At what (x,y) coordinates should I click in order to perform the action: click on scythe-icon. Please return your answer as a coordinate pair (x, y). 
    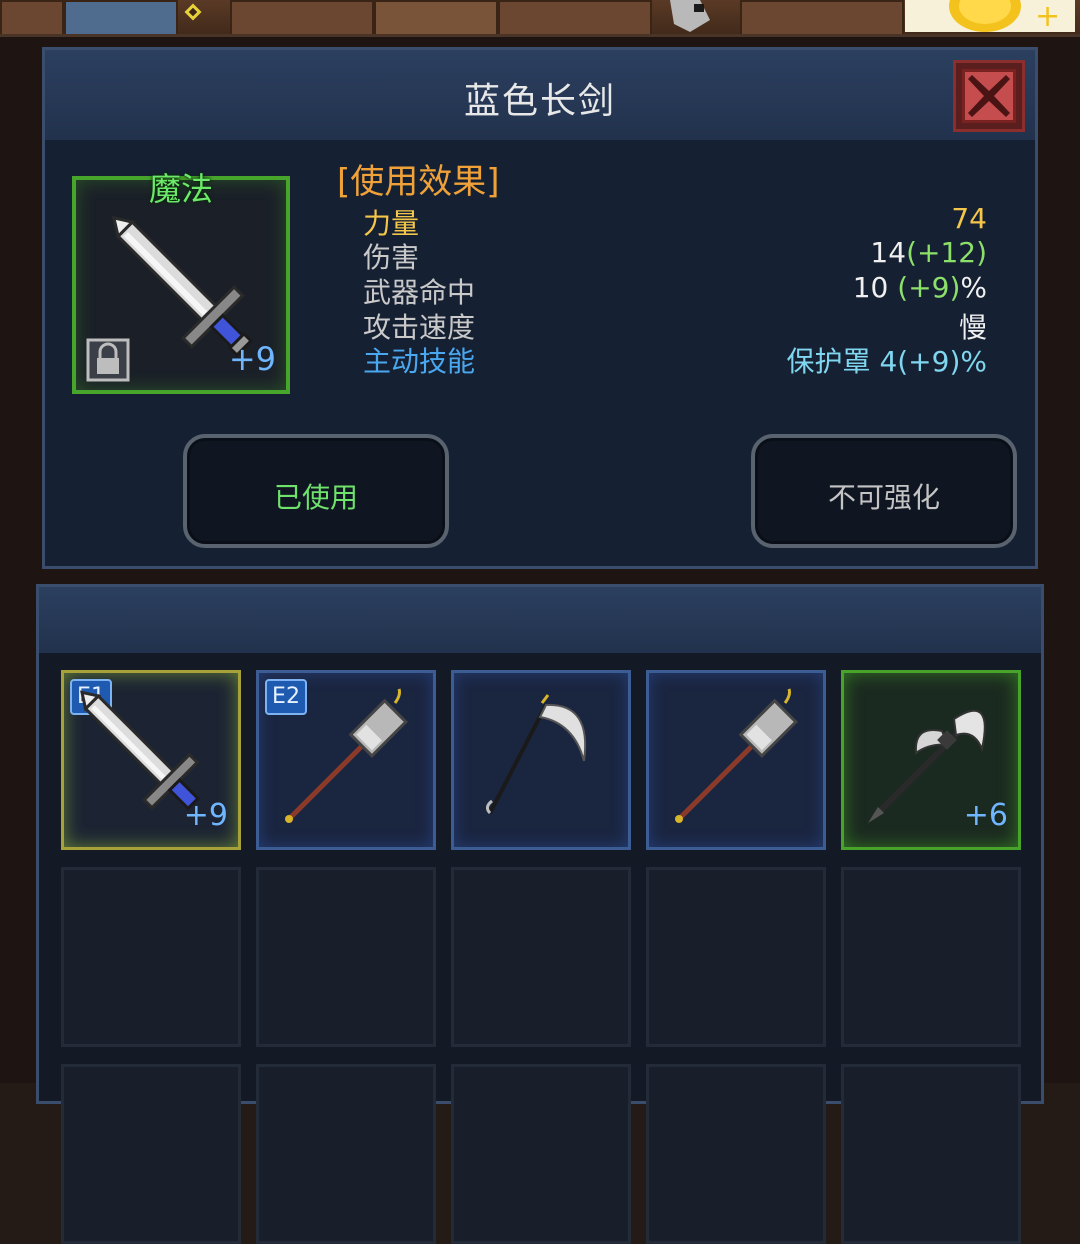
    Looking at the image, I should click on (536, 754).